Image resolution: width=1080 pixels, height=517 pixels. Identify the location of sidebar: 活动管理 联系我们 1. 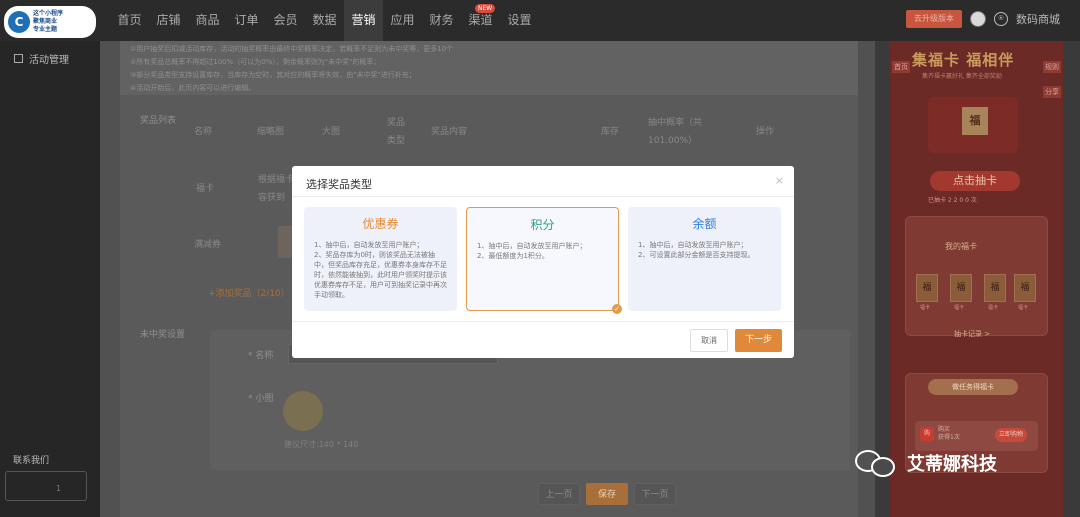
(50, 279).